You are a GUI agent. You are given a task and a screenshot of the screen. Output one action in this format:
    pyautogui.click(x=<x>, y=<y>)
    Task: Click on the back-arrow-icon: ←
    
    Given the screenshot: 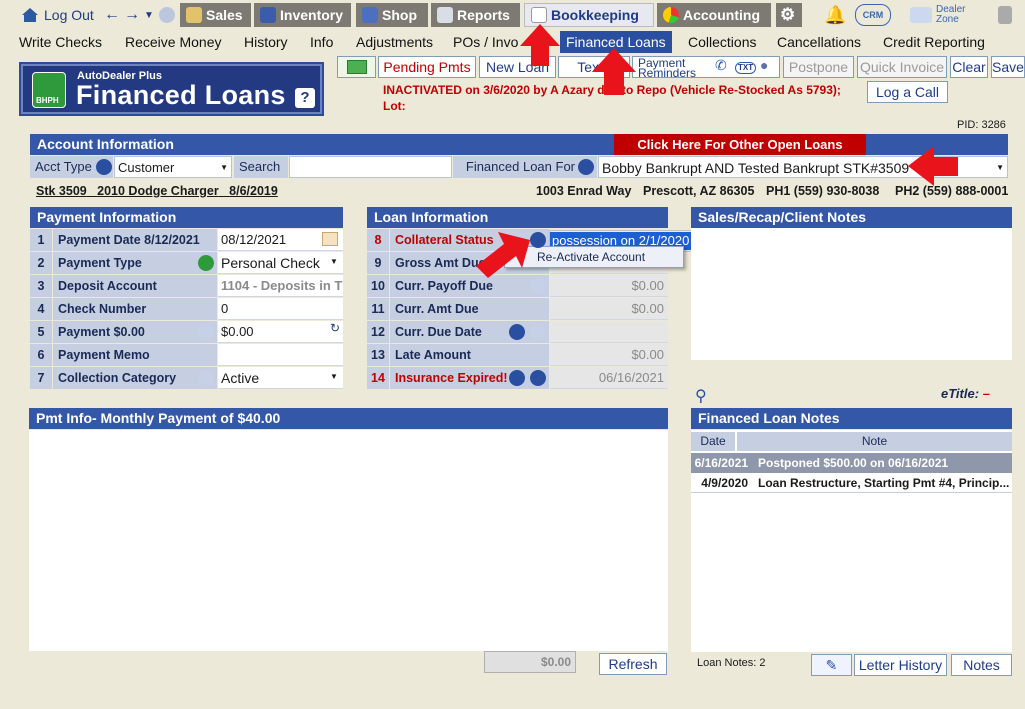 What is the action you would take?
    pyautogui.click(x=112, y=15)
    